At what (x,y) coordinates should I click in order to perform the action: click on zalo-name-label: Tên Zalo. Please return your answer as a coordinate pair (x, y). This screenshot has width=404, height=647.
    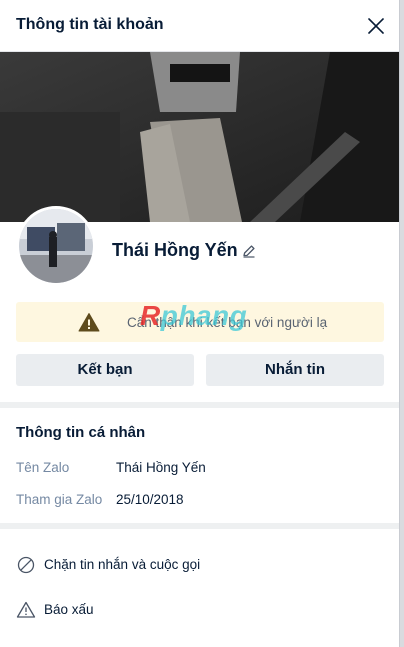
    Looking at the image, I should click on (43, 467).